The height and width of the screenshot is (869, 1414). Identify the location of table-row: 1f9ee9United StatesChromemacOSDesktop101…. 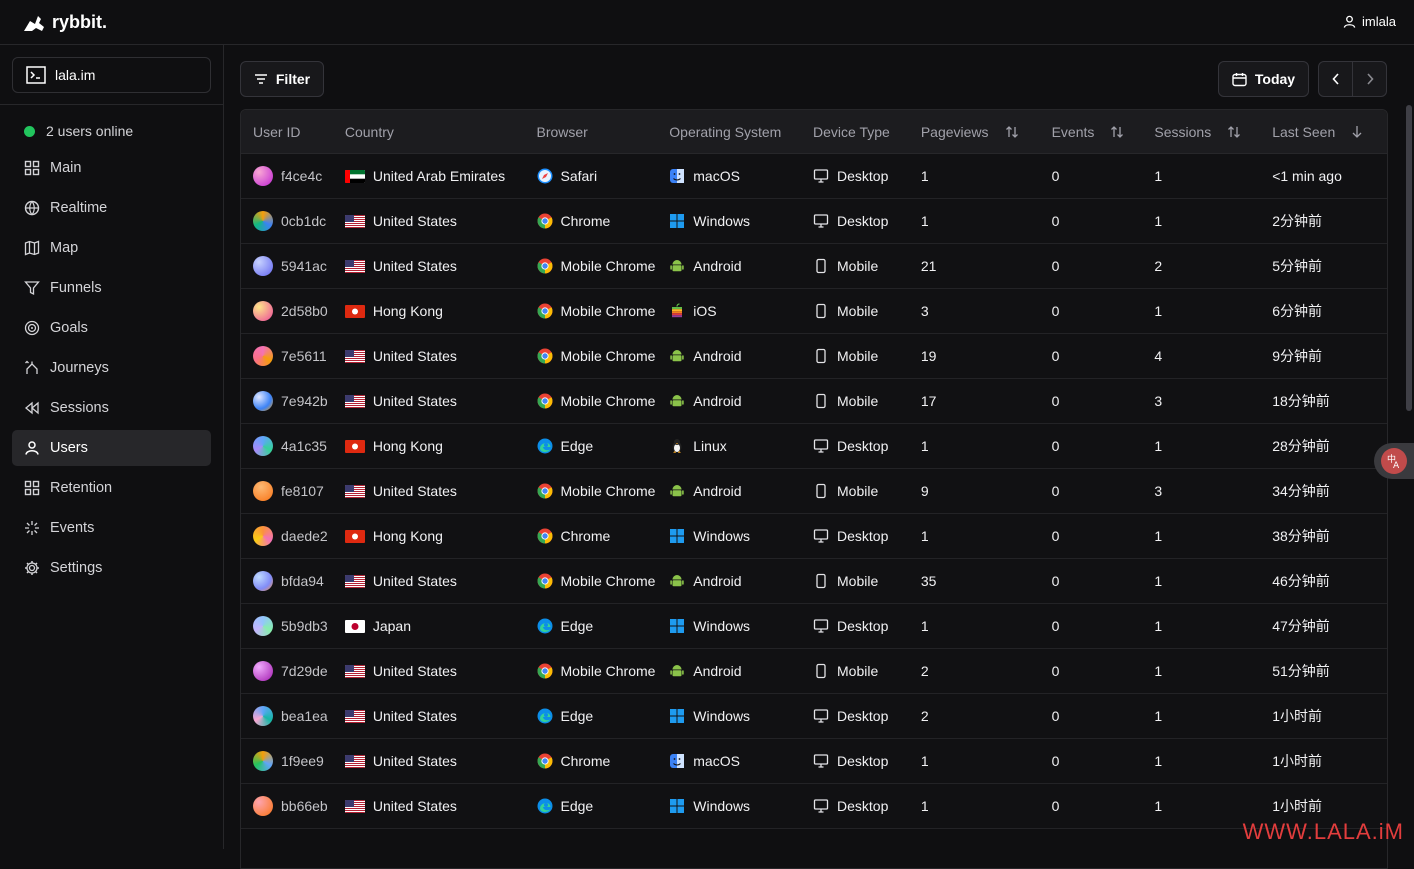
(814, 761).